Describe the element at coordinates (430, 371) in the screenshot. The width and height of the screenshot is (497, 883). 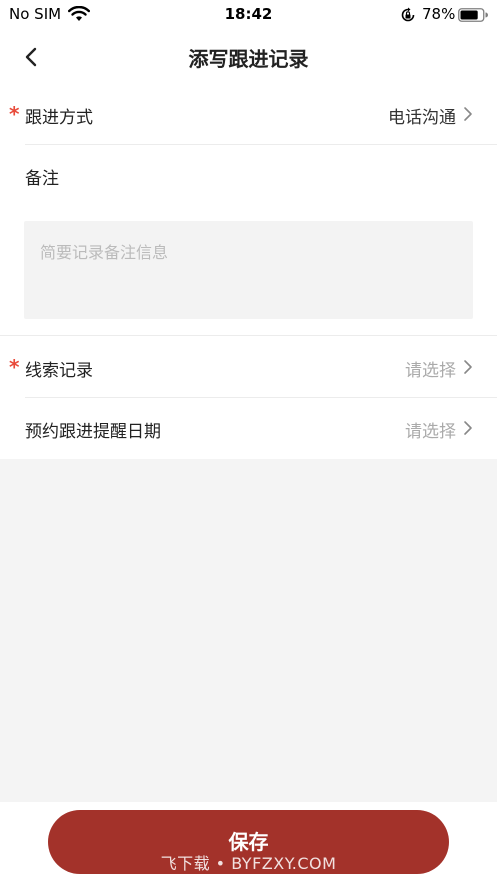
I see `lead-record-value: 请选择` at that location.